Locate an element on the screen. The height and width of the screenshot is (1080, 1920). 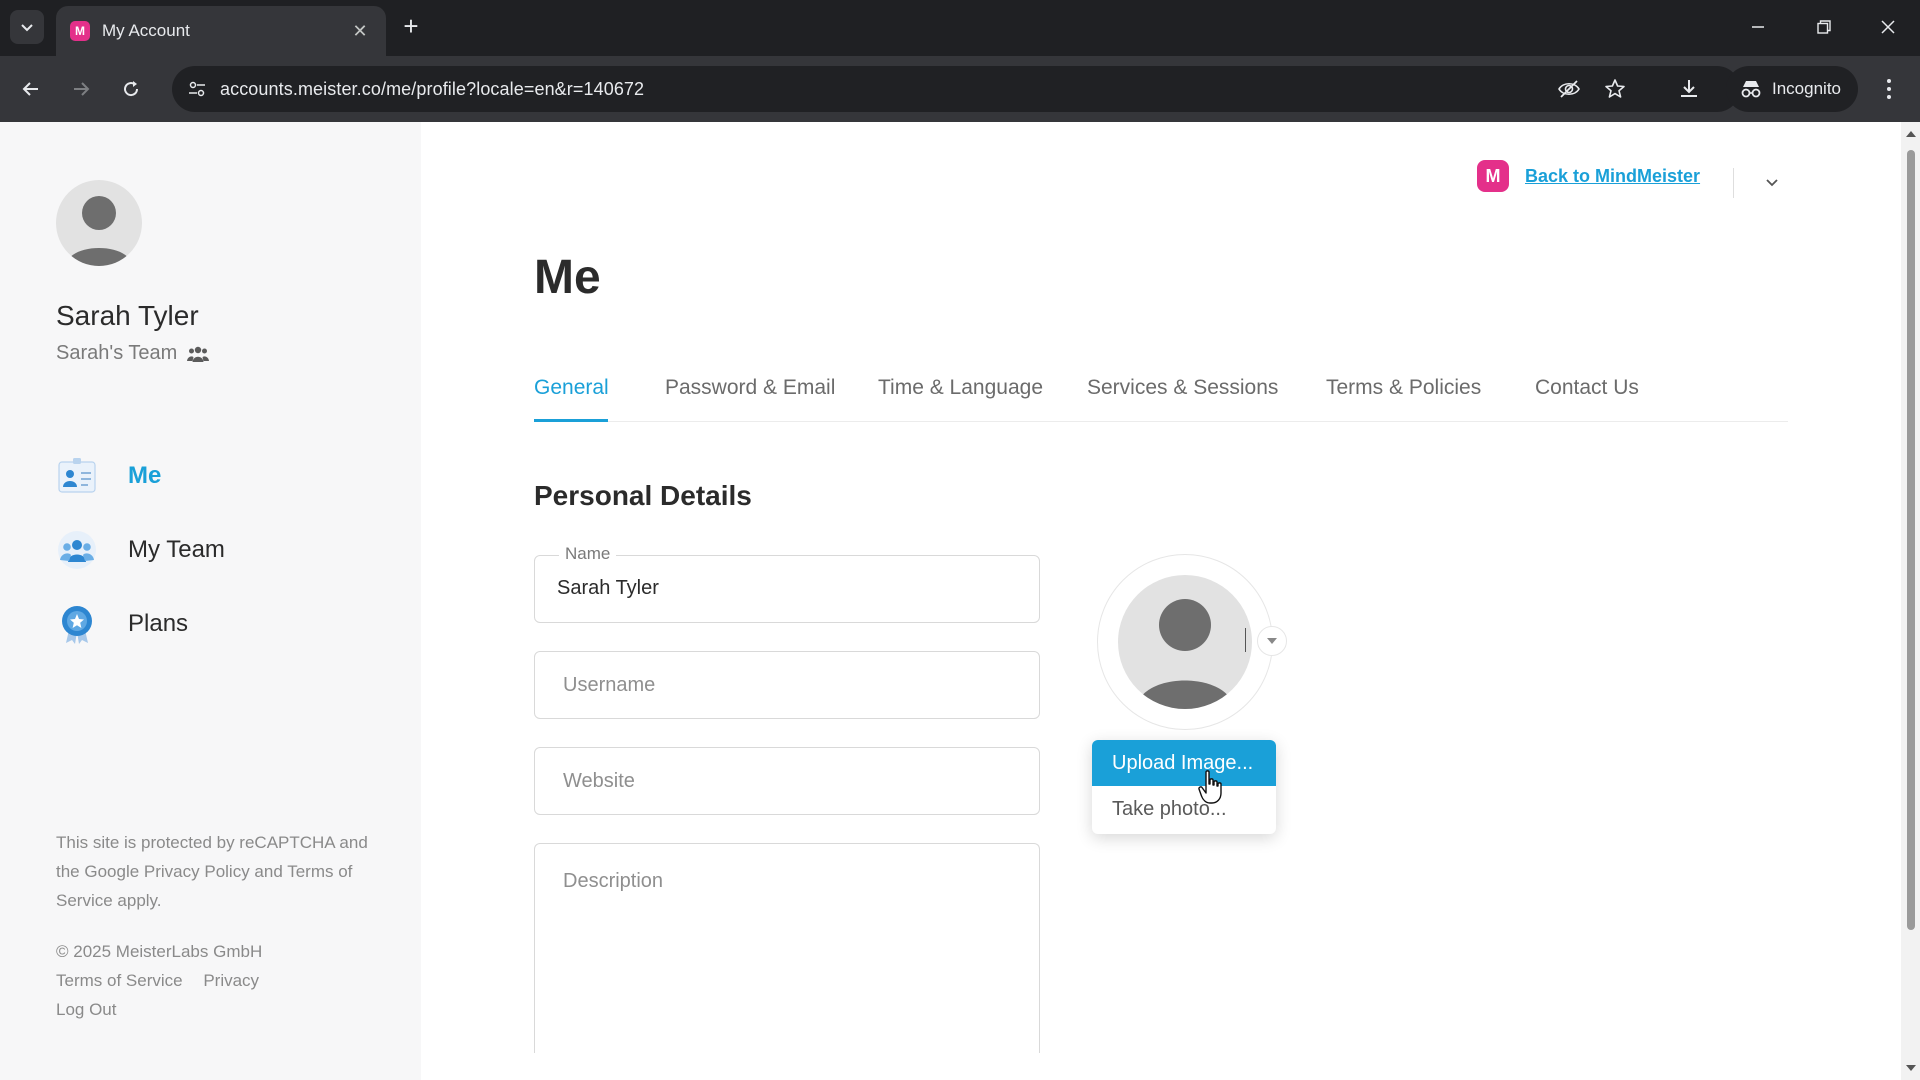
sidebar-team-name: Sarah's Team is located at coordinates (117, 353).